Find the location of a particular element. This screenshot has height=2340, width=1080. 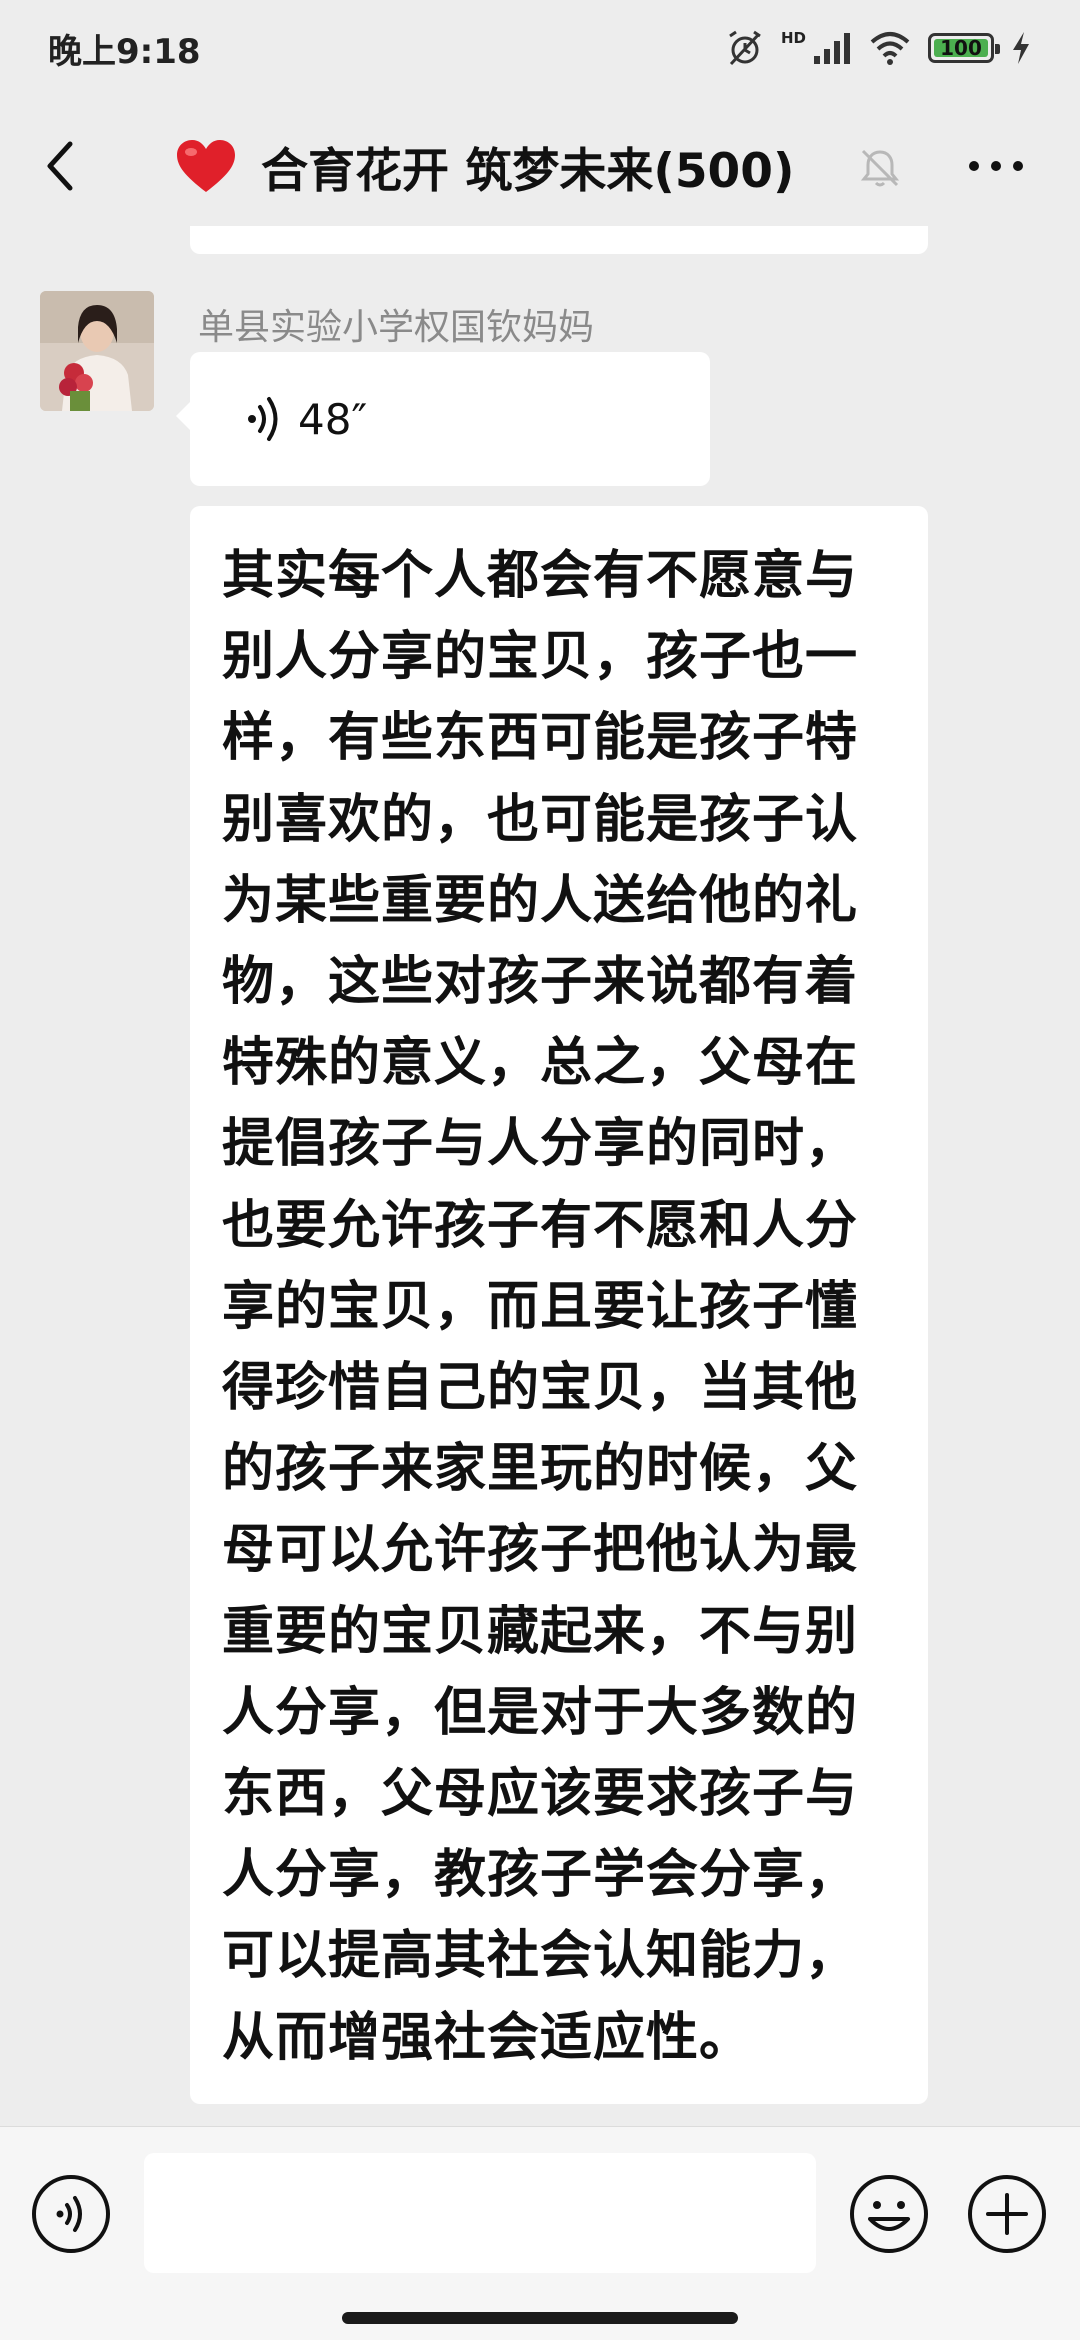

sender-name: 单县实验小学权国钦妈妈 is located at coordinates (396, 327).